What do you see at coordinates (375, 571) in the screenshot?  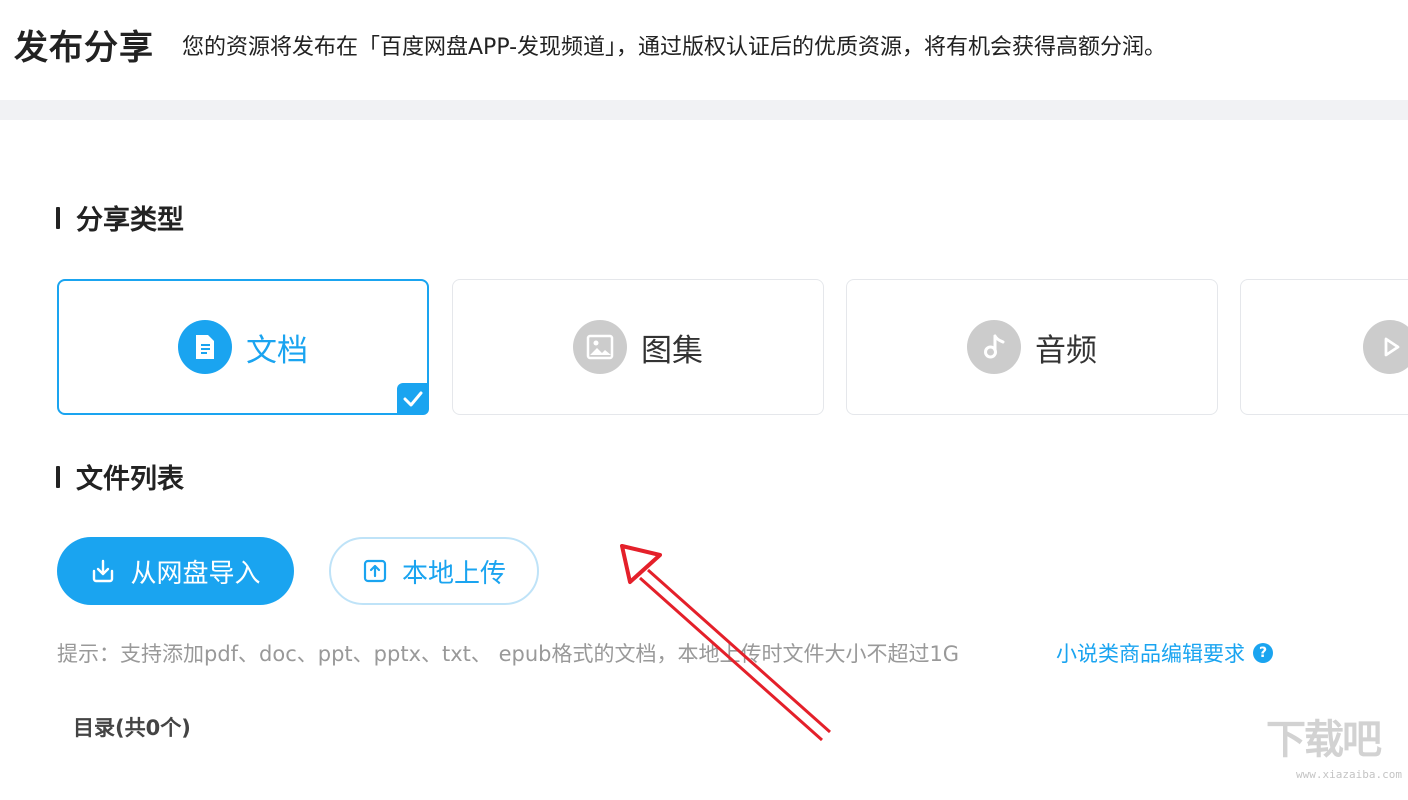 I see `upload-icon` at bounding box center [375, 571].